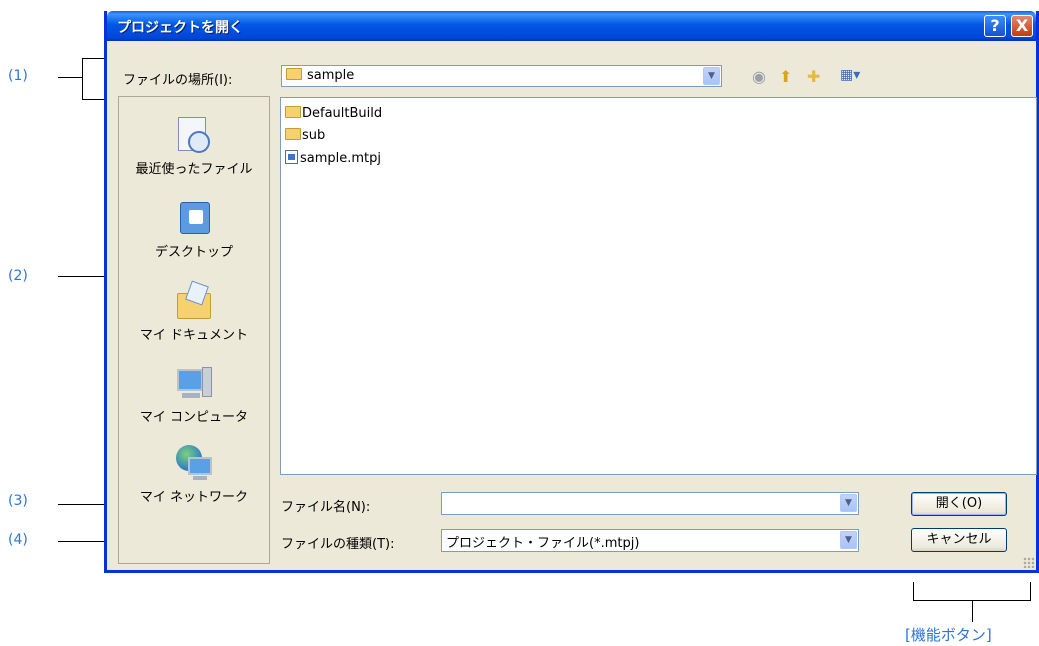  Describe the element at coordinates (995, 26) in the screenshot. I see `help-button: ?` at that location.